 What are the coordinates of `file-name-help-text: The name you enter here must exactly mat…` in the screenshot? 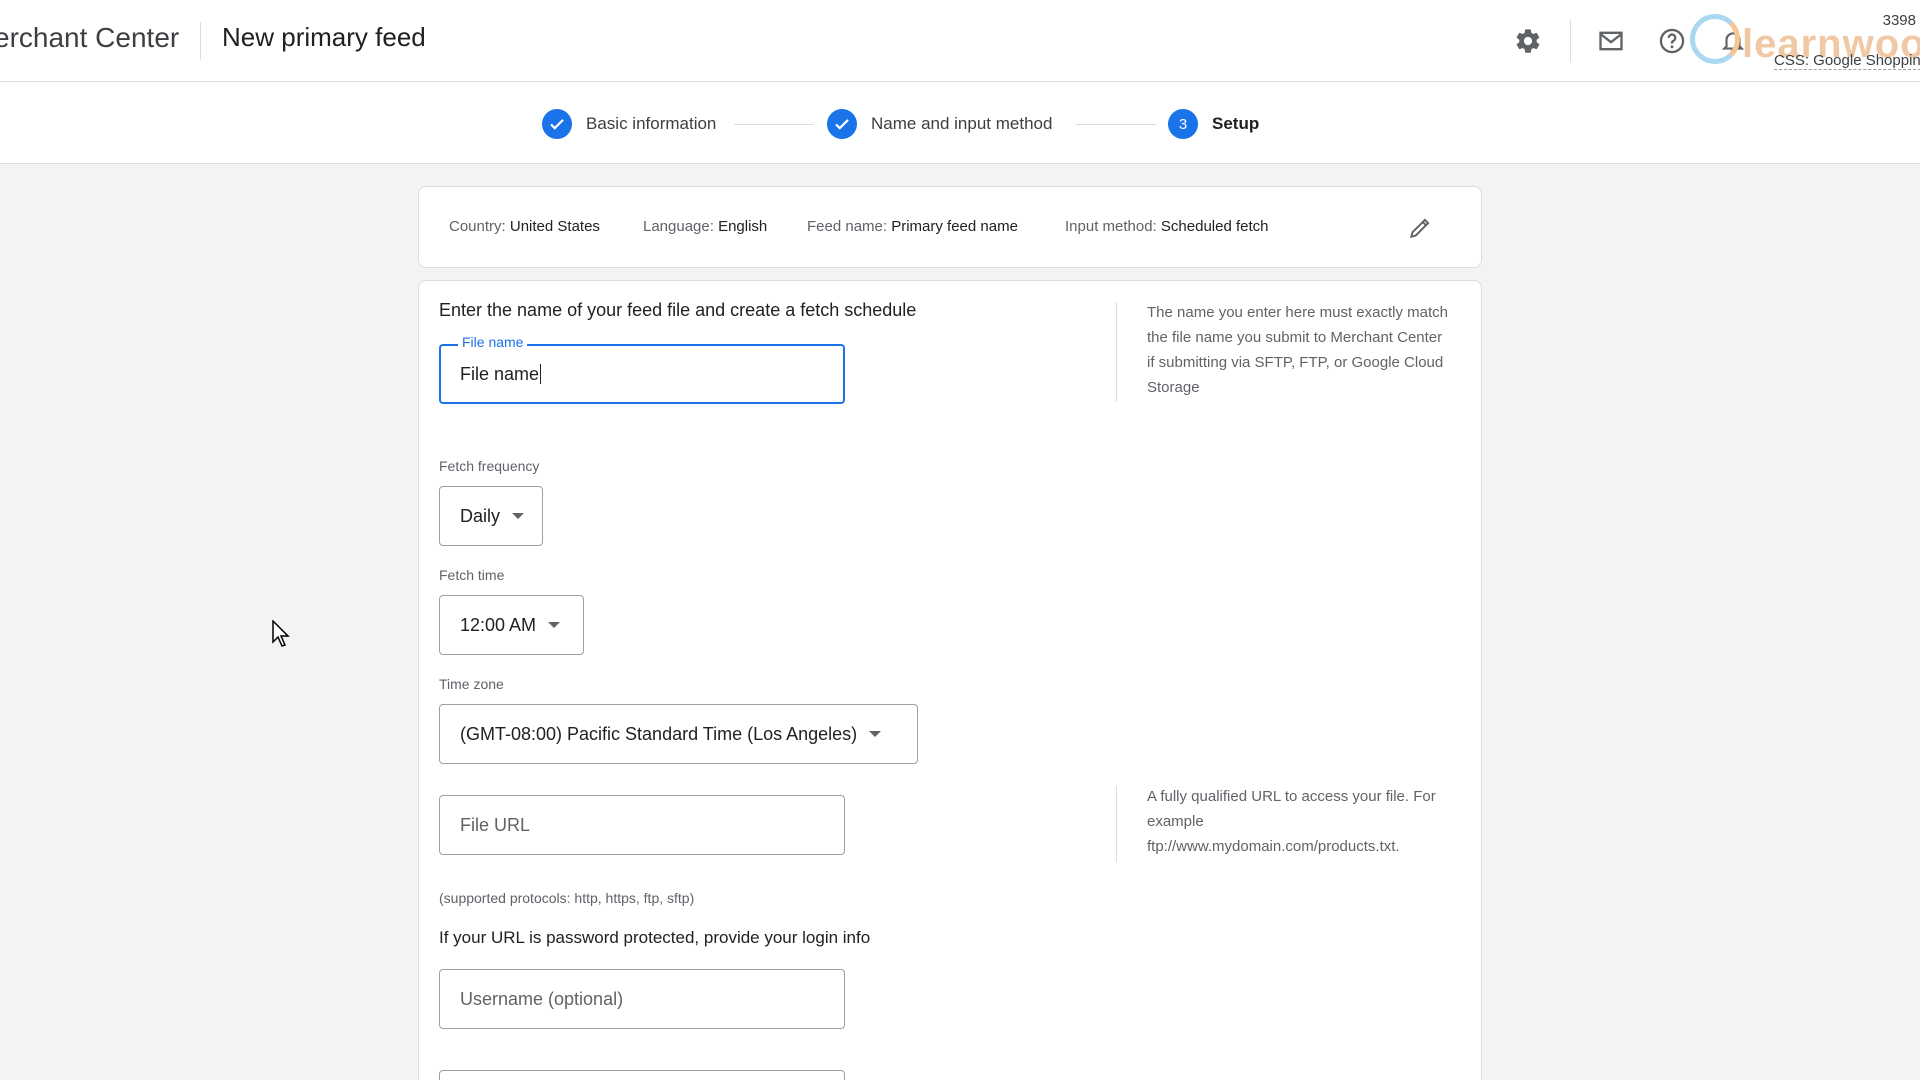 It's located at (1297, 350).